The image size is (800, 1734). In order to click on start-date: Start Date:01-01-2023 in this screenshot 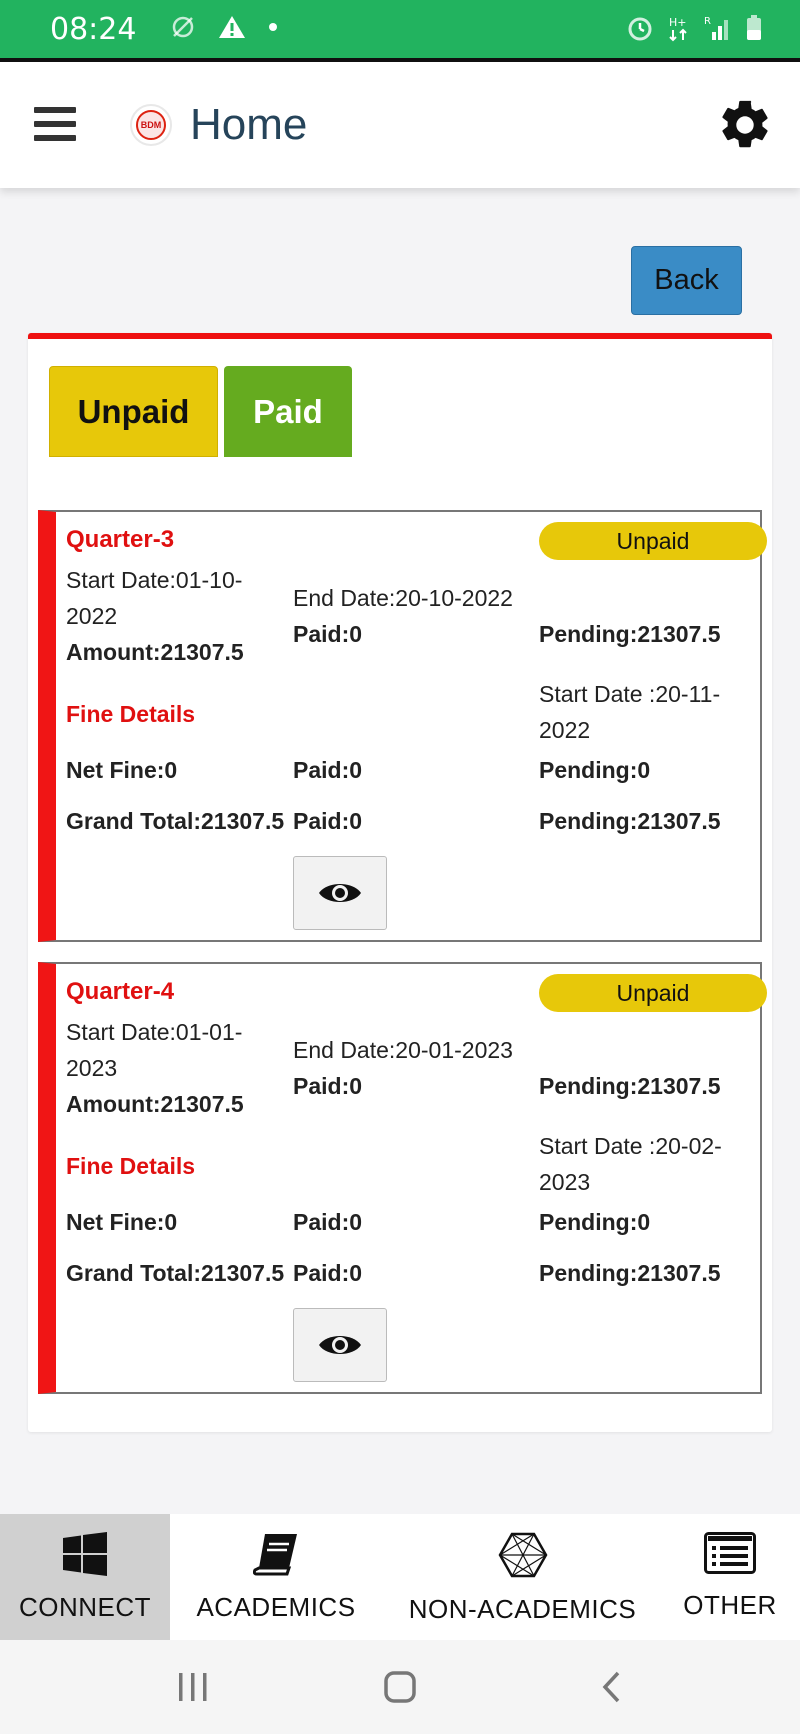, I will do `click(154, 1050)`.